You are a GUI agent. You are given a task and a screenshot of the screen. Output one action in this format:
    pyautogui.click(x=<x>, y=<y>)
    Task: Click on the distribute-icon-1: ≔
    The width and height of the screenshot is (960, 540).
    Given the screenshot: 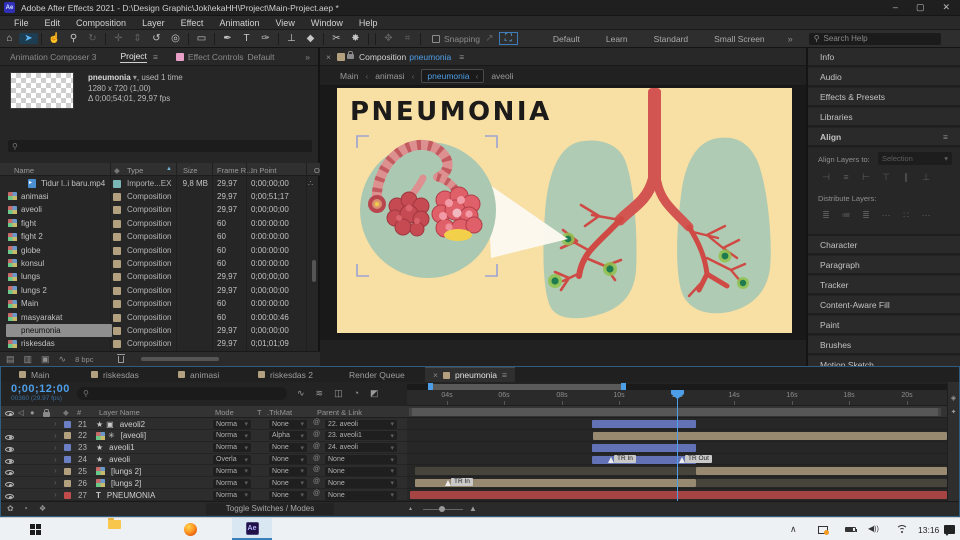 What is the action you would take?
    pyautogui.click(x=846, y=215)
    